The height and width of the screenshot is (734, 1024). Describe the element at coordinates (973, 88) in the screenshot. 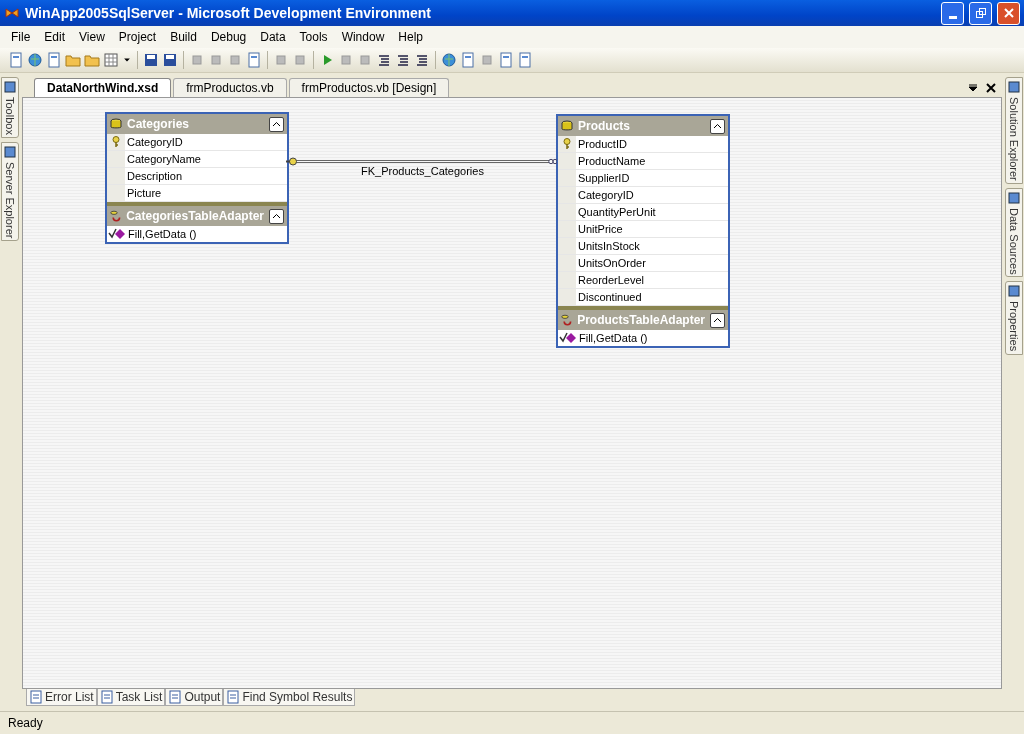

I see `dropdown-icon` at that location.